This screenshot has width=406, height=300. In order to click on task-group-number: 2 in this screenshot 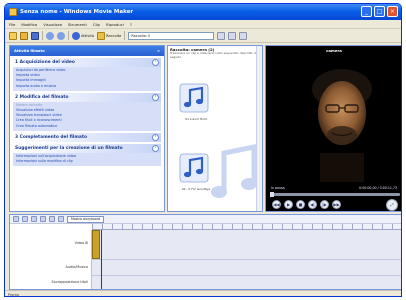, I will do `click(17, 97)`.